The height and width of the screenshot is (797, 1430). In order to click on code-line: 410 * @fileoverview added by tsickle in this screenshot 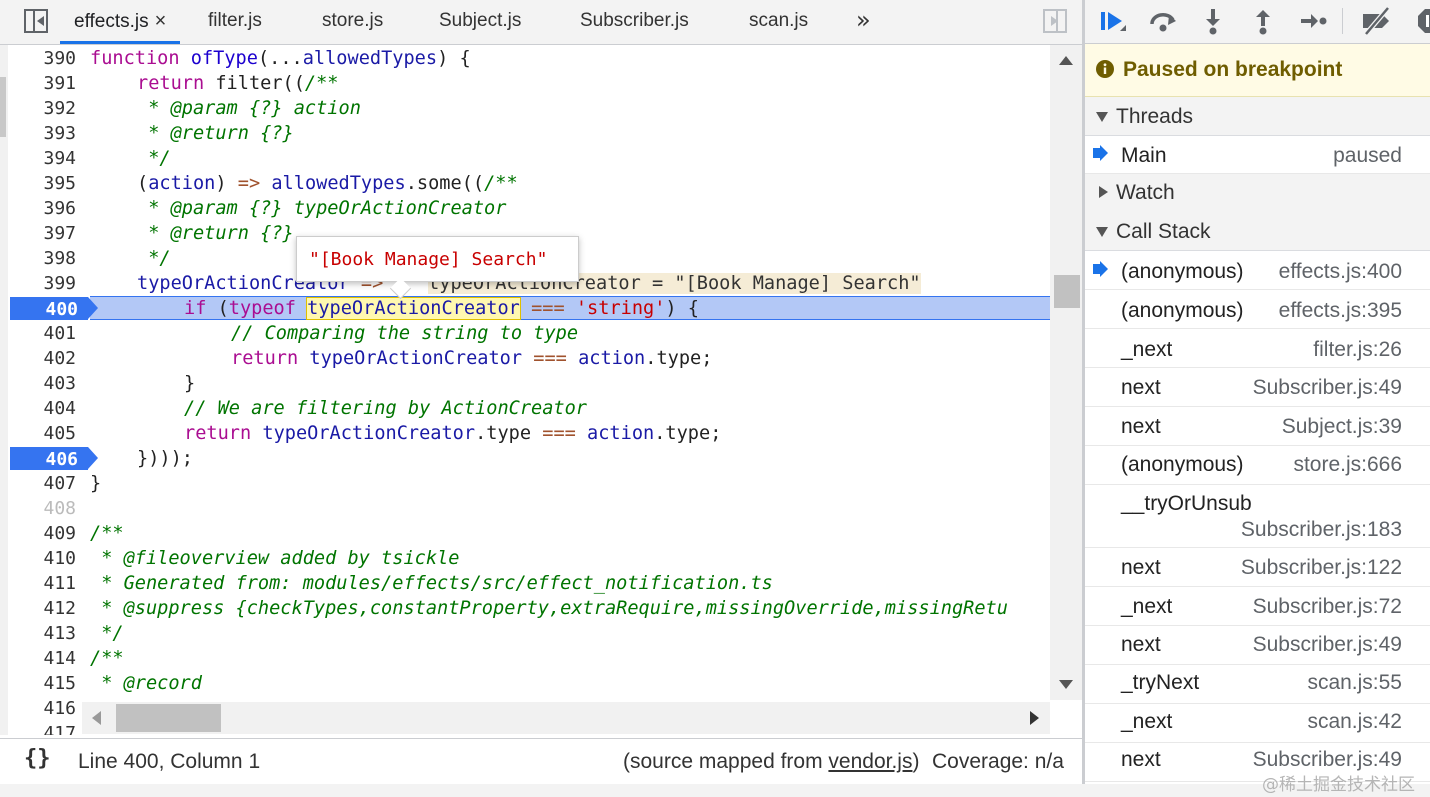, I will do `click(529, 558)`.